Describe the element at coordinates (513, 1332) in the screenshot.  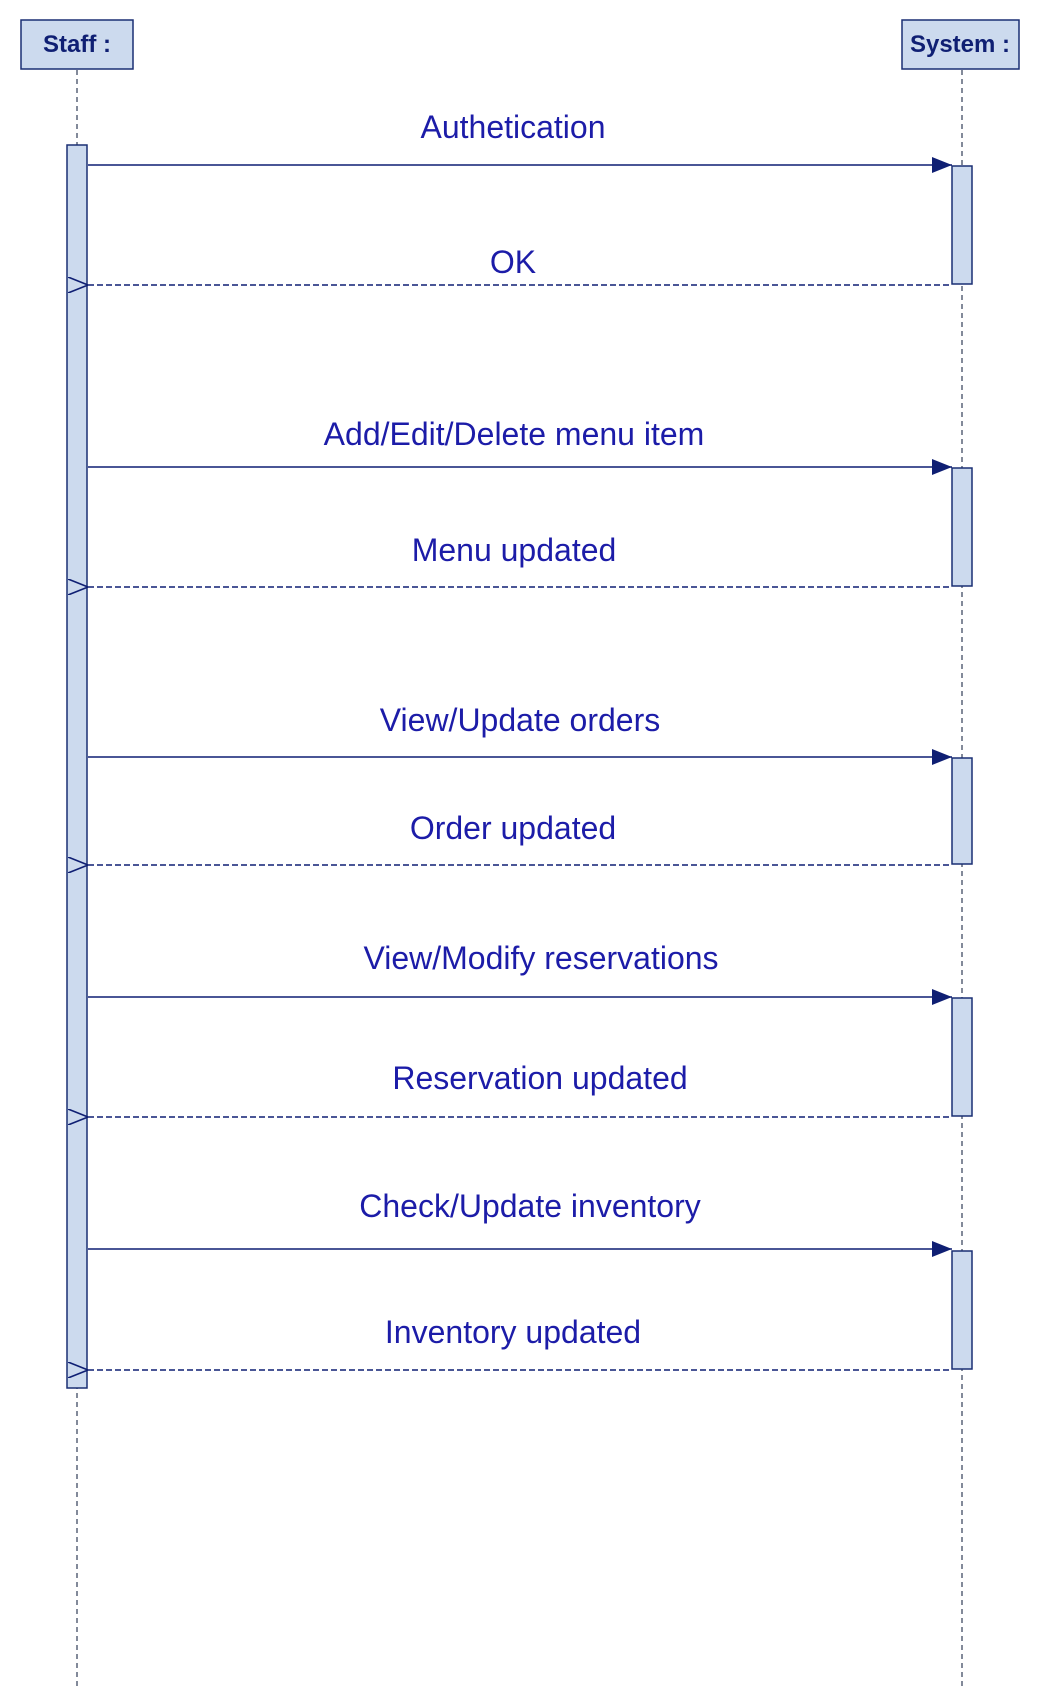
I see `message-label: Inventory updated` at that location.